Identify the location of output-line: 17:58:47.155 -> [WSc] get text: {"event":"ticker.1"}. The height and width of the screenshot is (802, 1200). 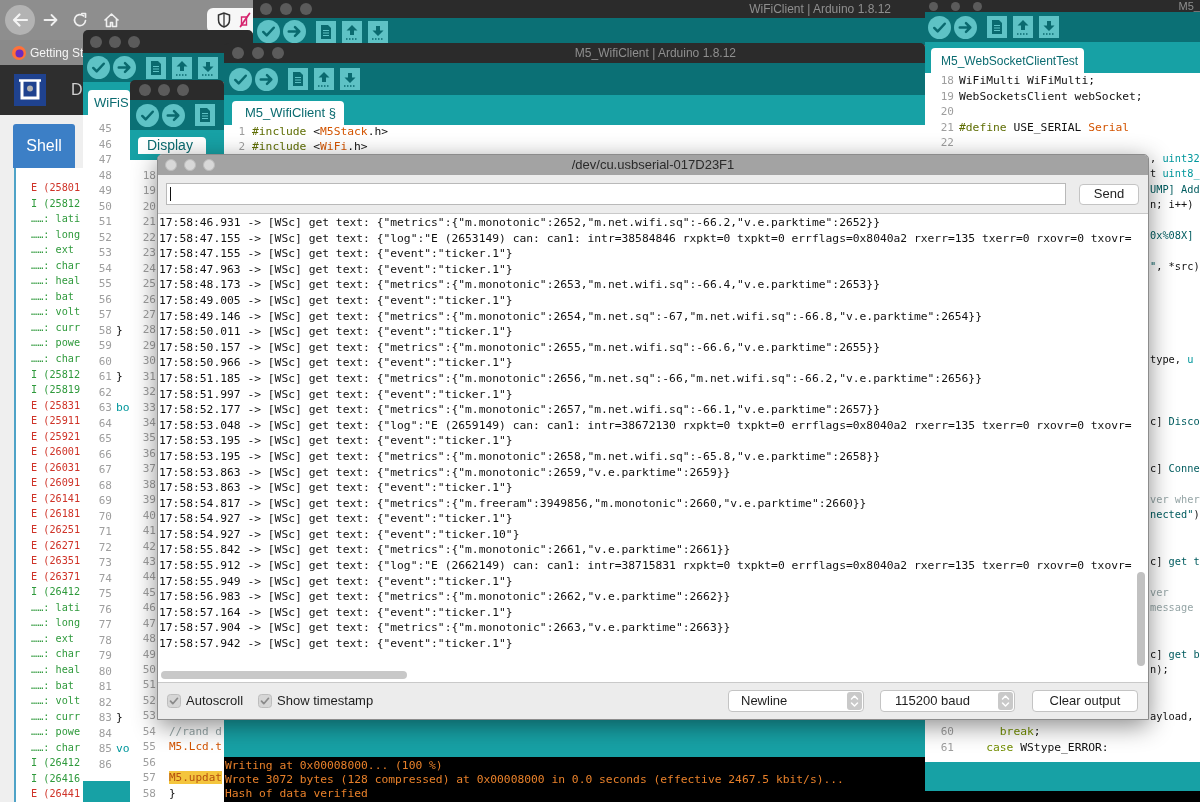
(336, 254).